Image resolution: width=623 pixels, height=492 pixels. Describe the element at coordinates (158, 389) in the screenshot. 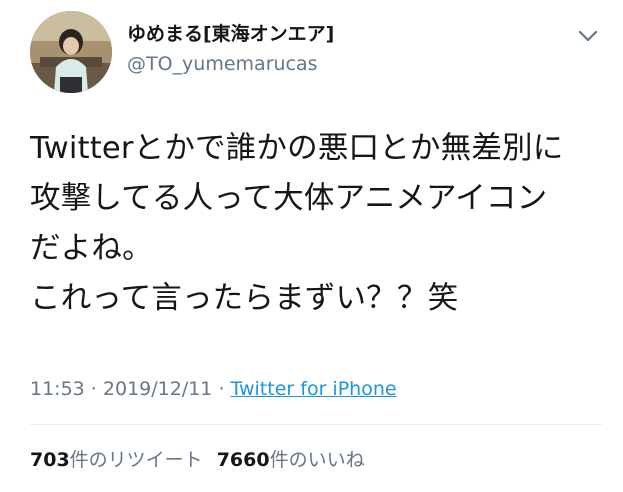

I see `tweet-date: 2019/12/11` at that location.